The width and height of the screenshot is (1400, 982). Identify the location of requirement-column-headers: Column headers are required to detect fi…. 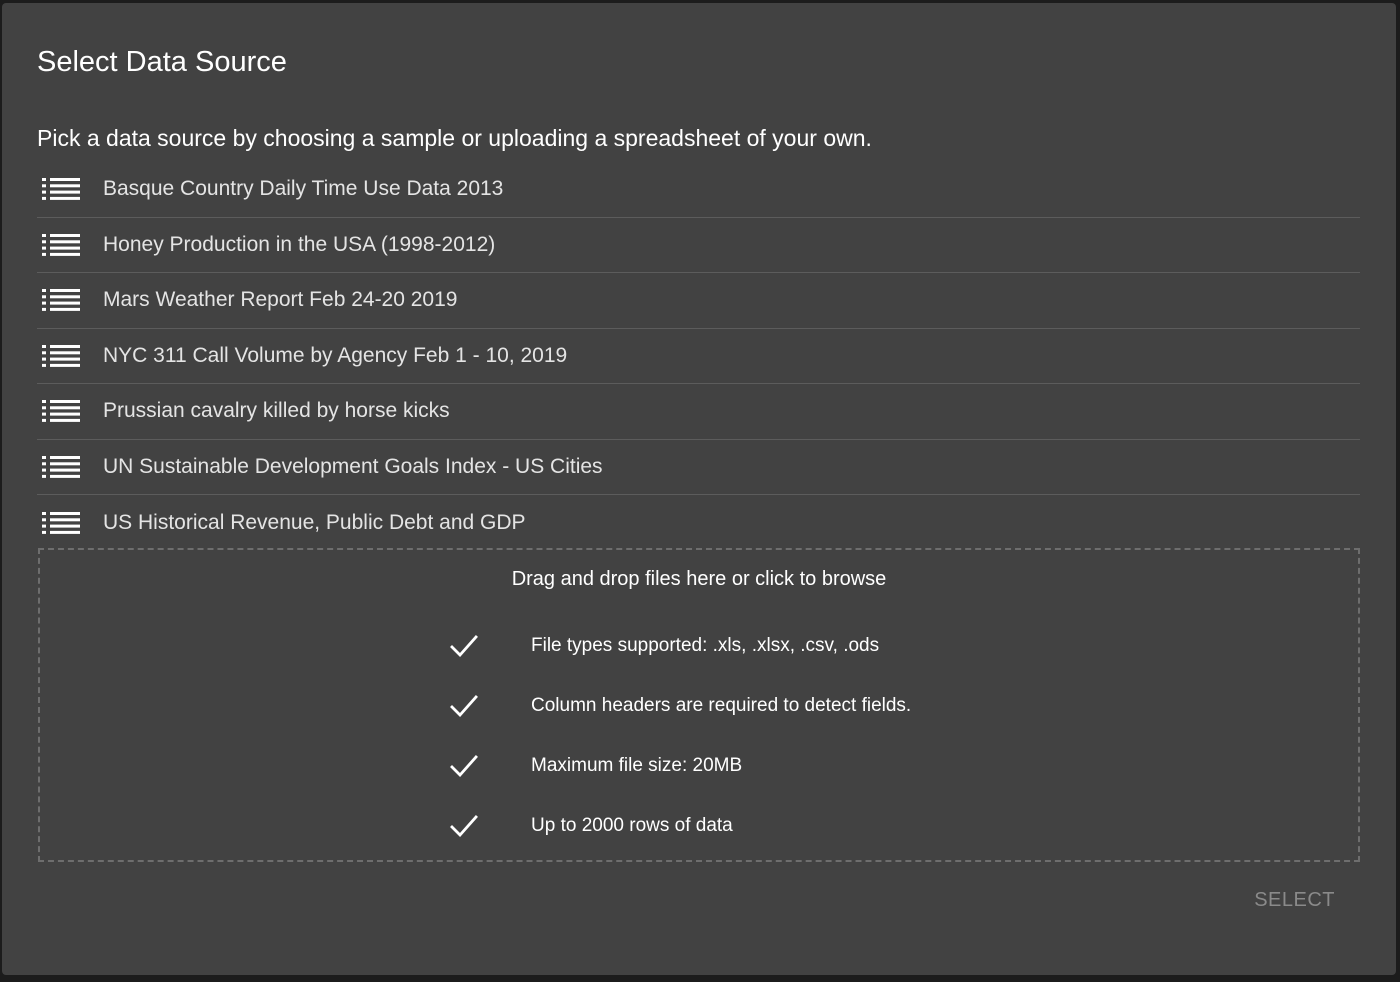
(680, 706).